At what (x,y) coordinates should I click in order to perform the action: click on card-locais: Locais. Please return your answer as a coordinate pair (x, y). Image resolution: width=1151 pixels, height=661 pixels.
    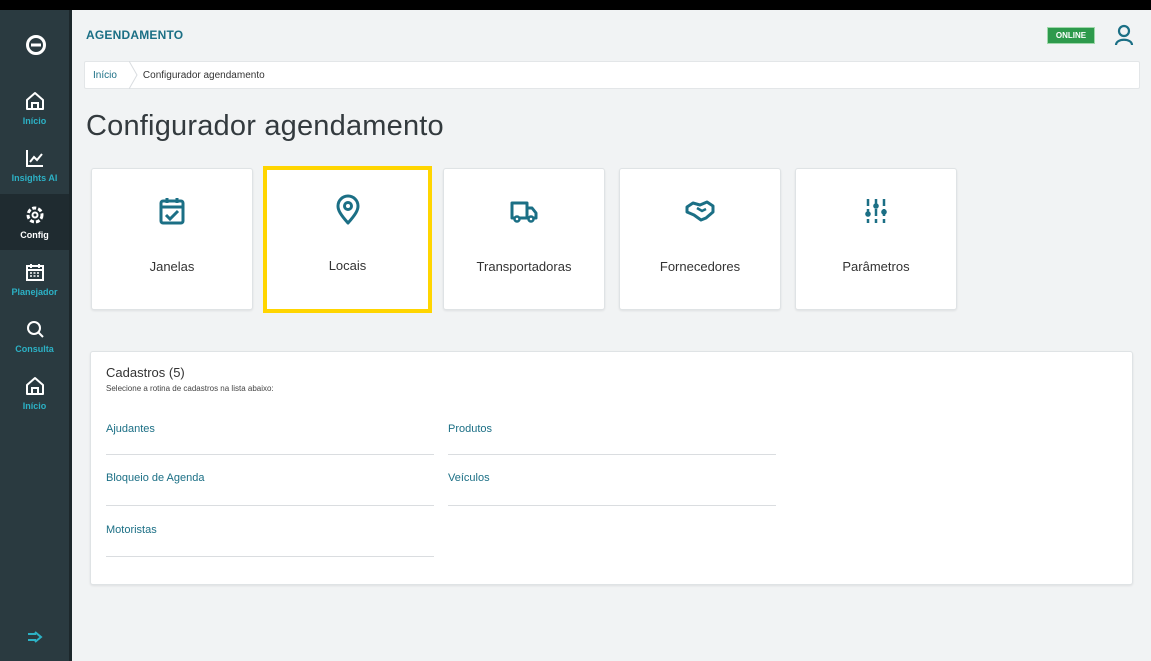
    Looking at the image, I should click on (347, 239).